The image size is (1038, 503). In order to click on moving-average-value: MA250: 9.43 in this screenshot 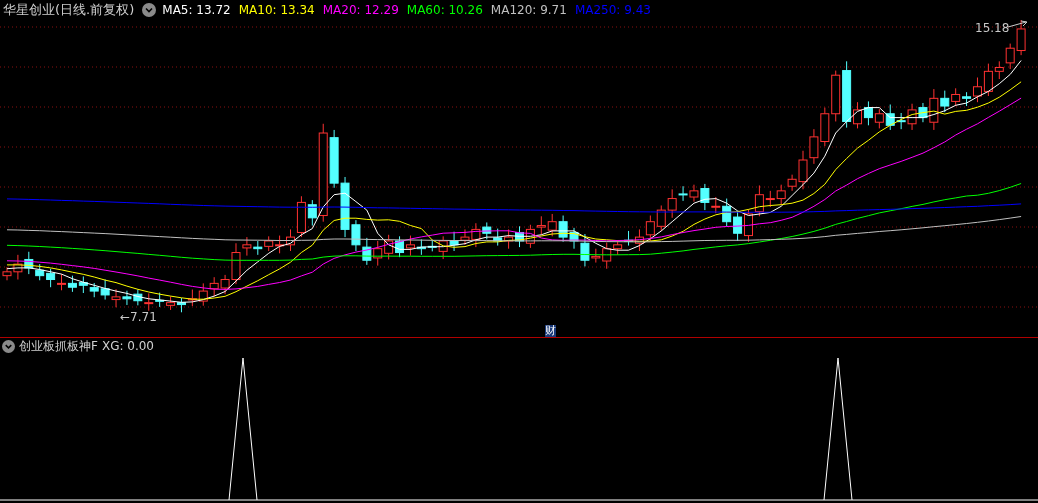, I will do `click(612, 9)`.